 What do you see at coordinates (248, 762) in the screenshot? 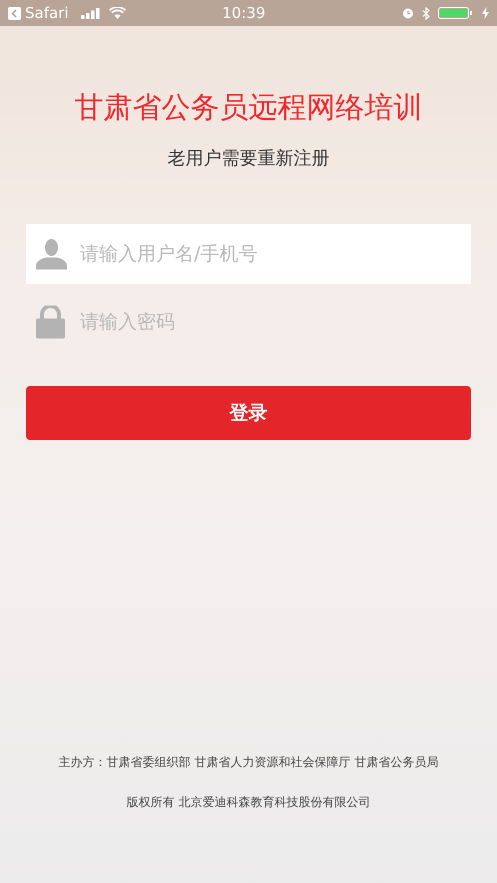
I see `footer-text: 主办方：甘肃省委组织部 甘肃省人力资源和社会保障厅 甘肃省公务员局` at bounding box center [248, 762].